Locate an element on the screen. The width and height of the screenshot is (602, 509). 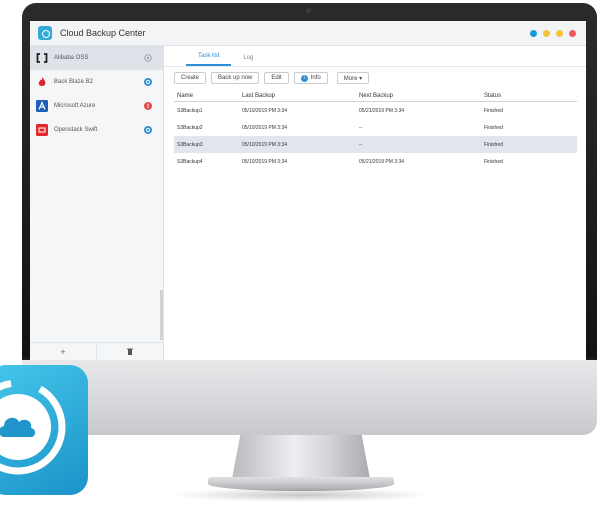
stand-shadow is located at coordinates (301, 495).